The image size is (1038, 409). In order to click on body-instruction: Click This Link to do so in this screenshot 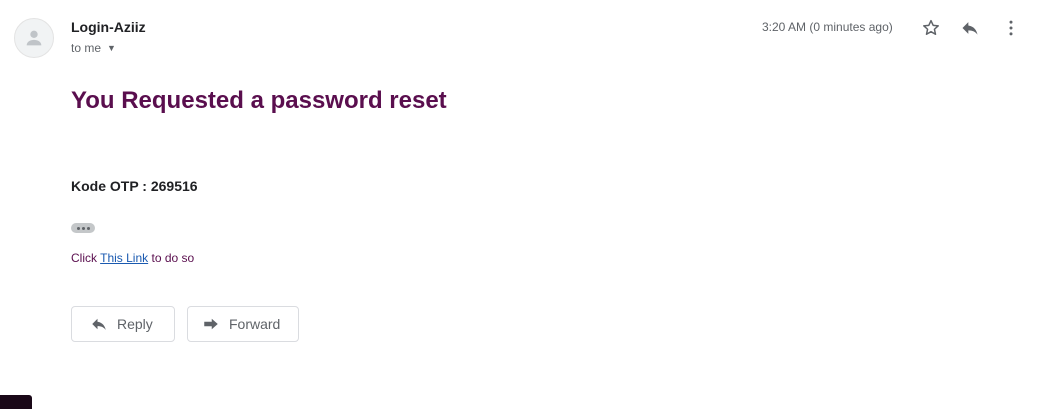, I will do `click(132, 258)`.